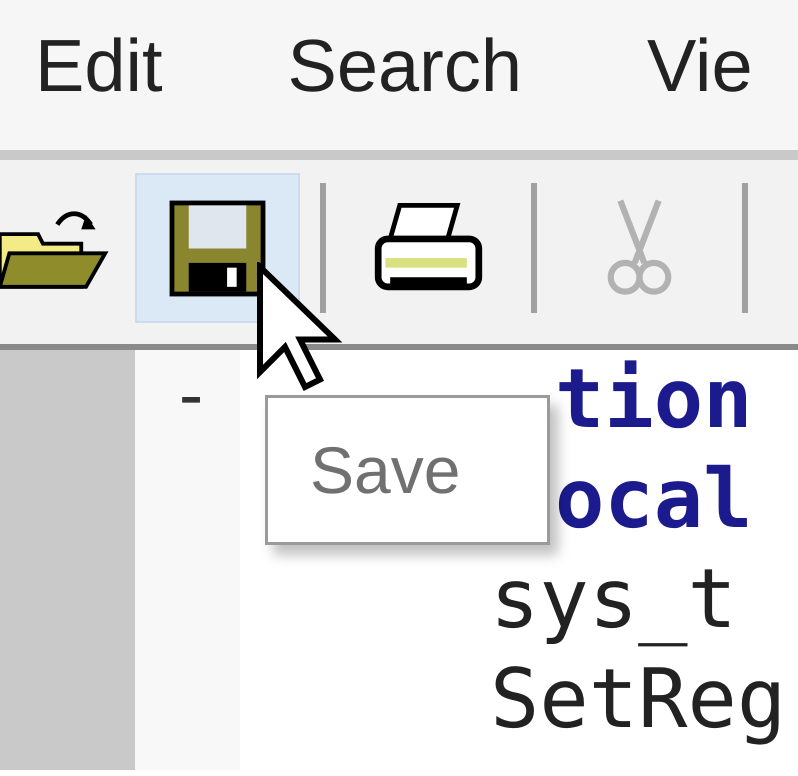 This screenshot has height=776, width=798. What do you see at coordinates (191, 395) in the screenshot?
I see `fold-marker: -` at bounding box center [191, 395].